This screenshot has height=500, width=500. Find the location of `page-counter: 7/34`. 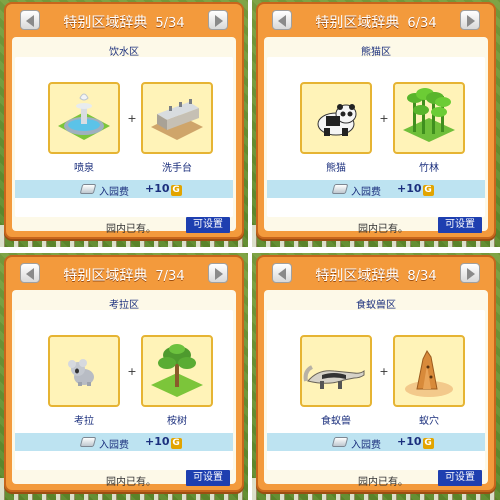

page-counter: 7/34 is located at coordinates (170, 276).